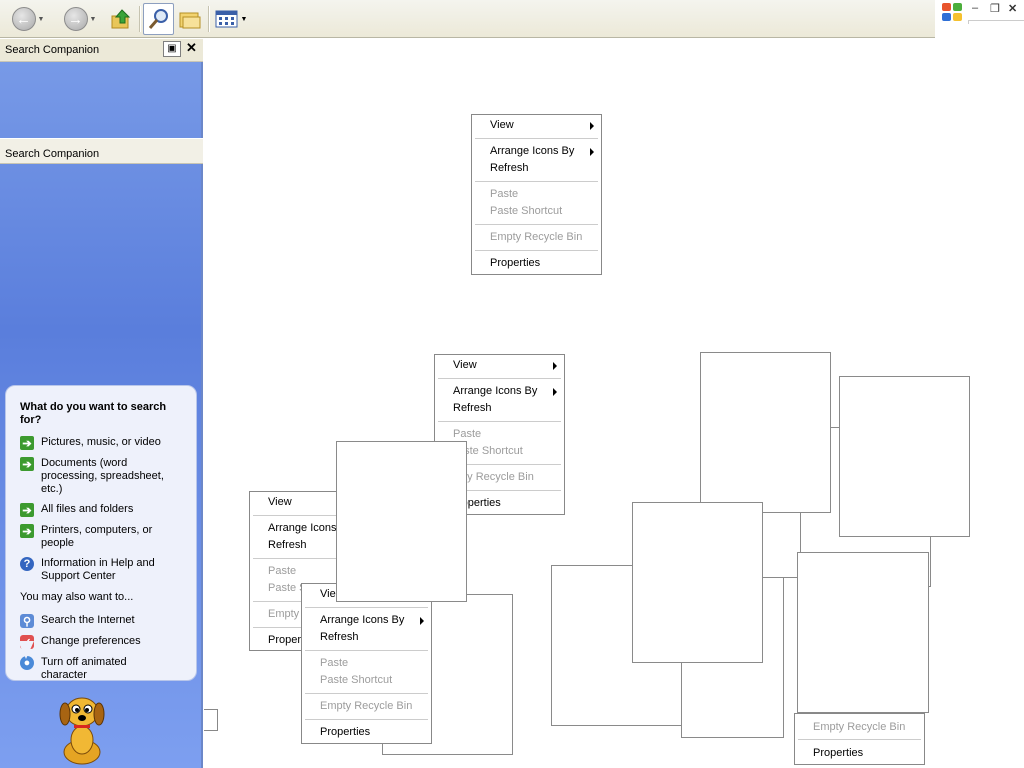 This screenshot has height=768, width=1024. Describe the element at coordinates (490, 451) in the screenshot. I see `menu-item-paste-shortcut: aste Shortcut` at that location.